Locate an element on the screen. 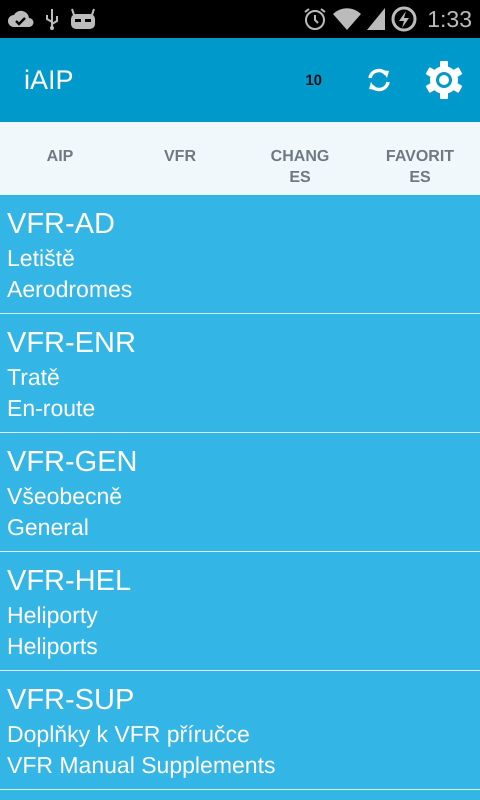  alarm-icon is located at coordinates (315, 19).